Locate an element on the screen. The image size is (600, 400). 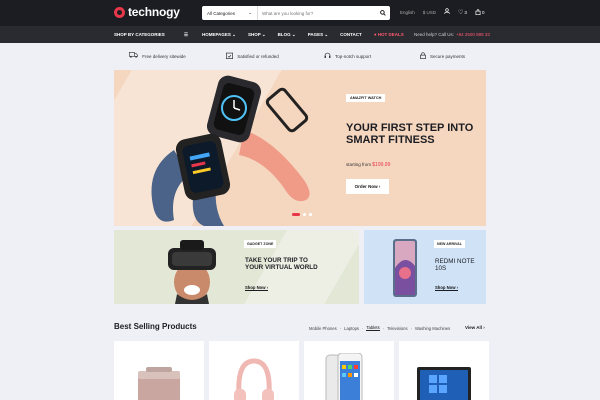
product-card-laptop is located at coordinates (444, 370).